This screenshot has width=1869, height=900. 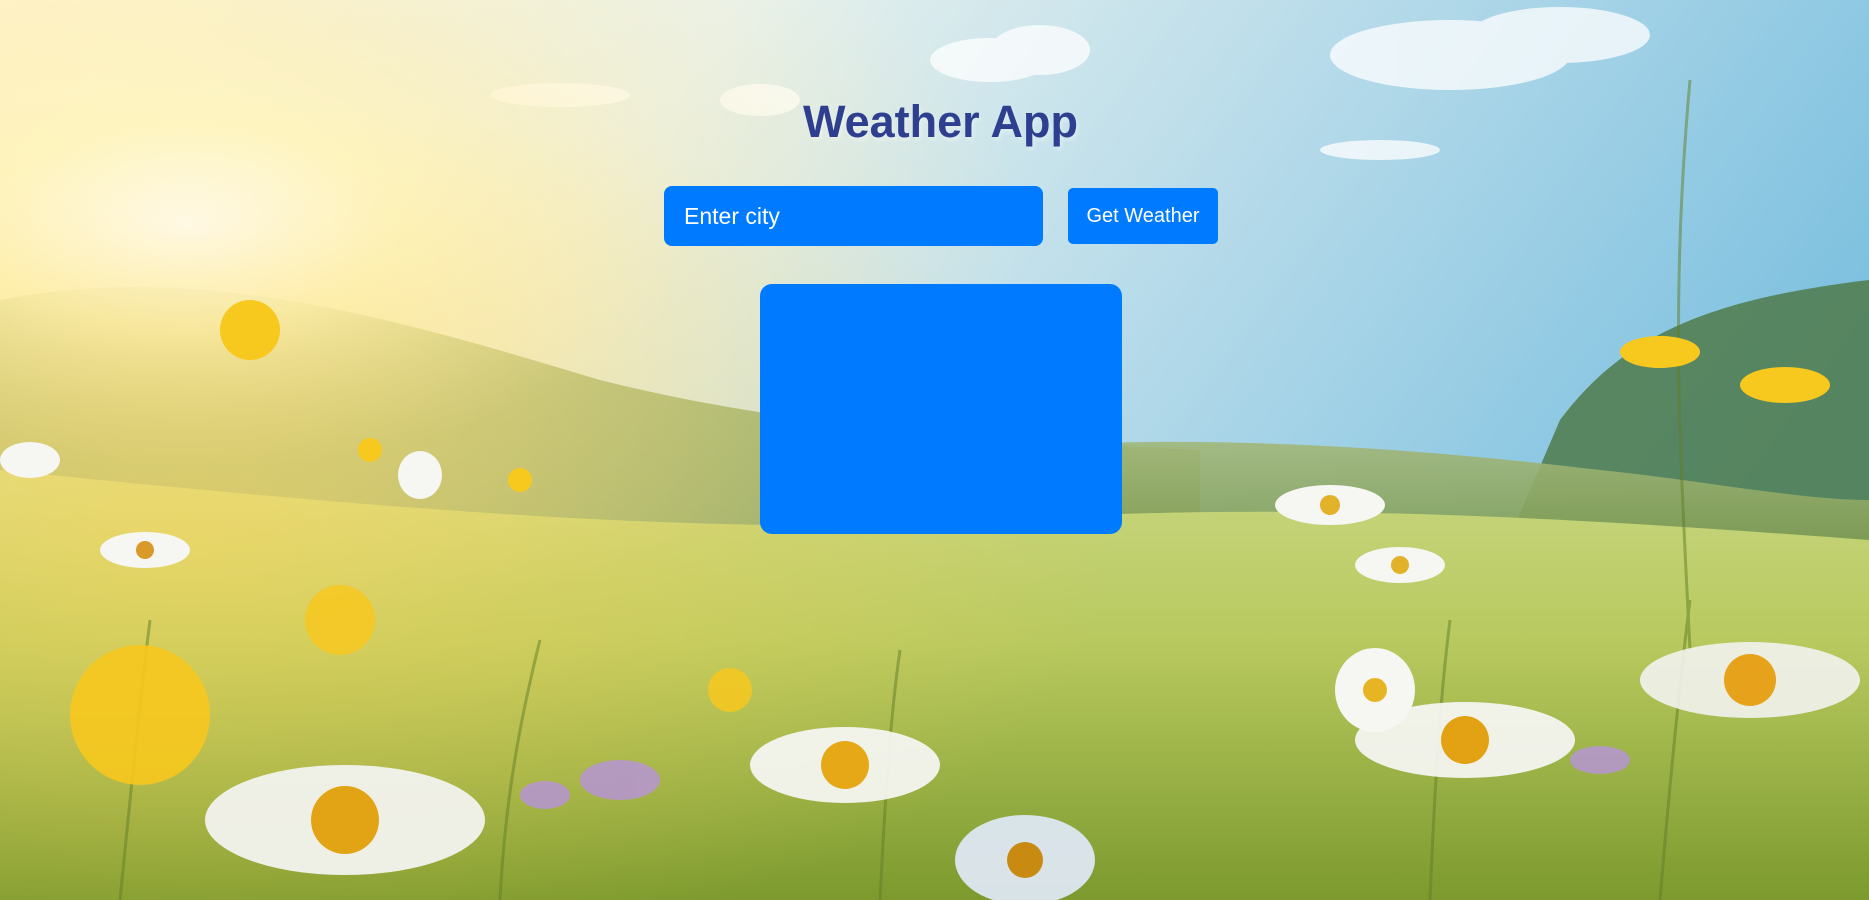 What do you see at coordinates (1143, 216) in the screenshot?
I see `get-weather-button: Get Weather` at bounding box center [1143, 216].